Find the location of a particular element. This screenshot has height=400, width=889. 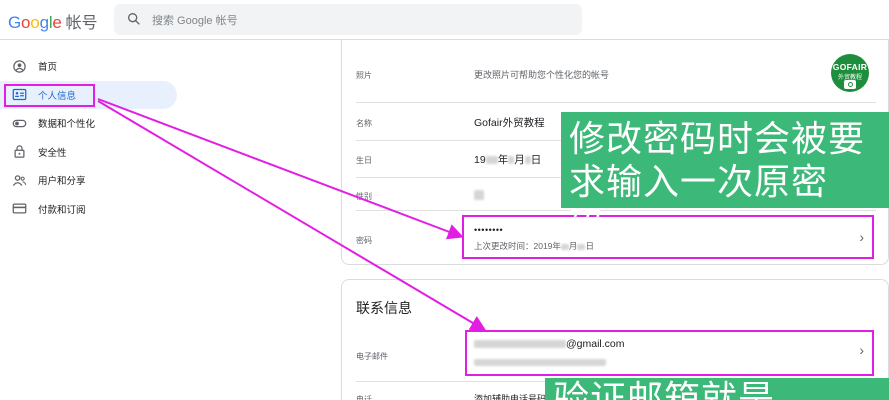

camera-icon is located at coordinates (850, 84).